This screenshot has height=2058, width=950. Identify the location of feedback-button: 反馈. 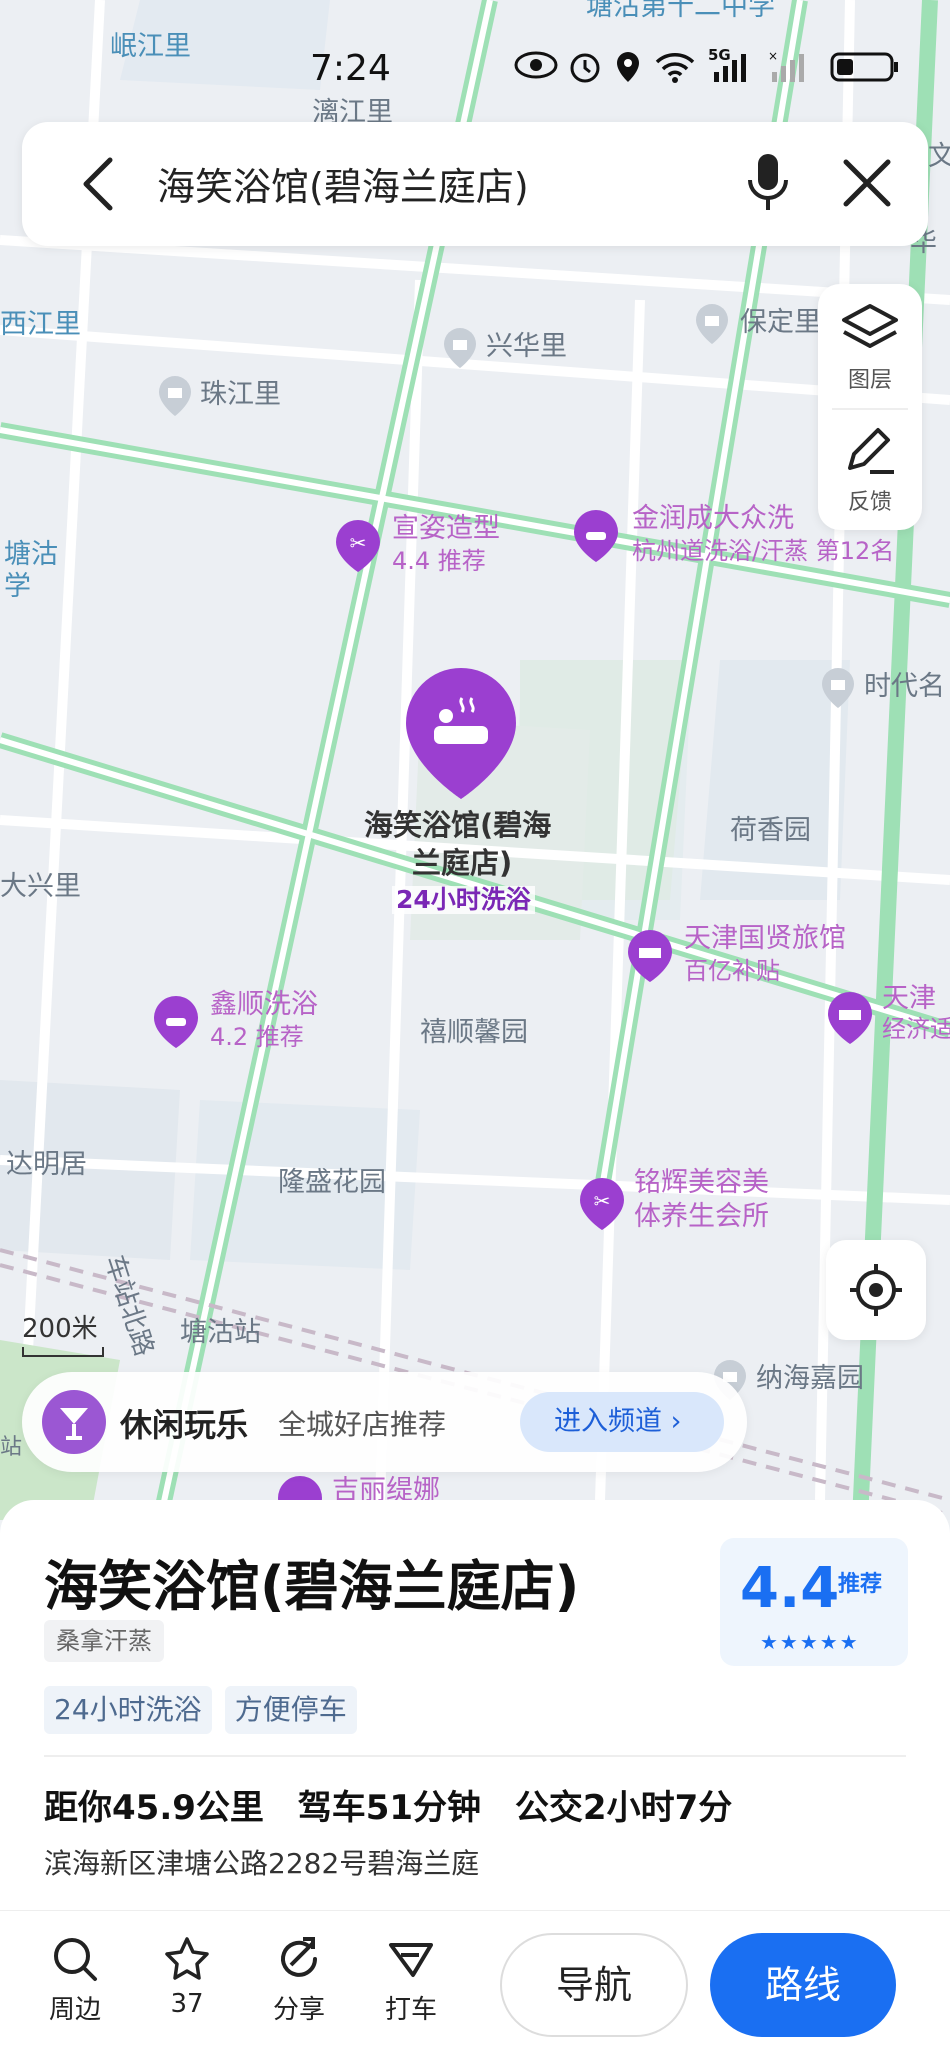
(870, 470).